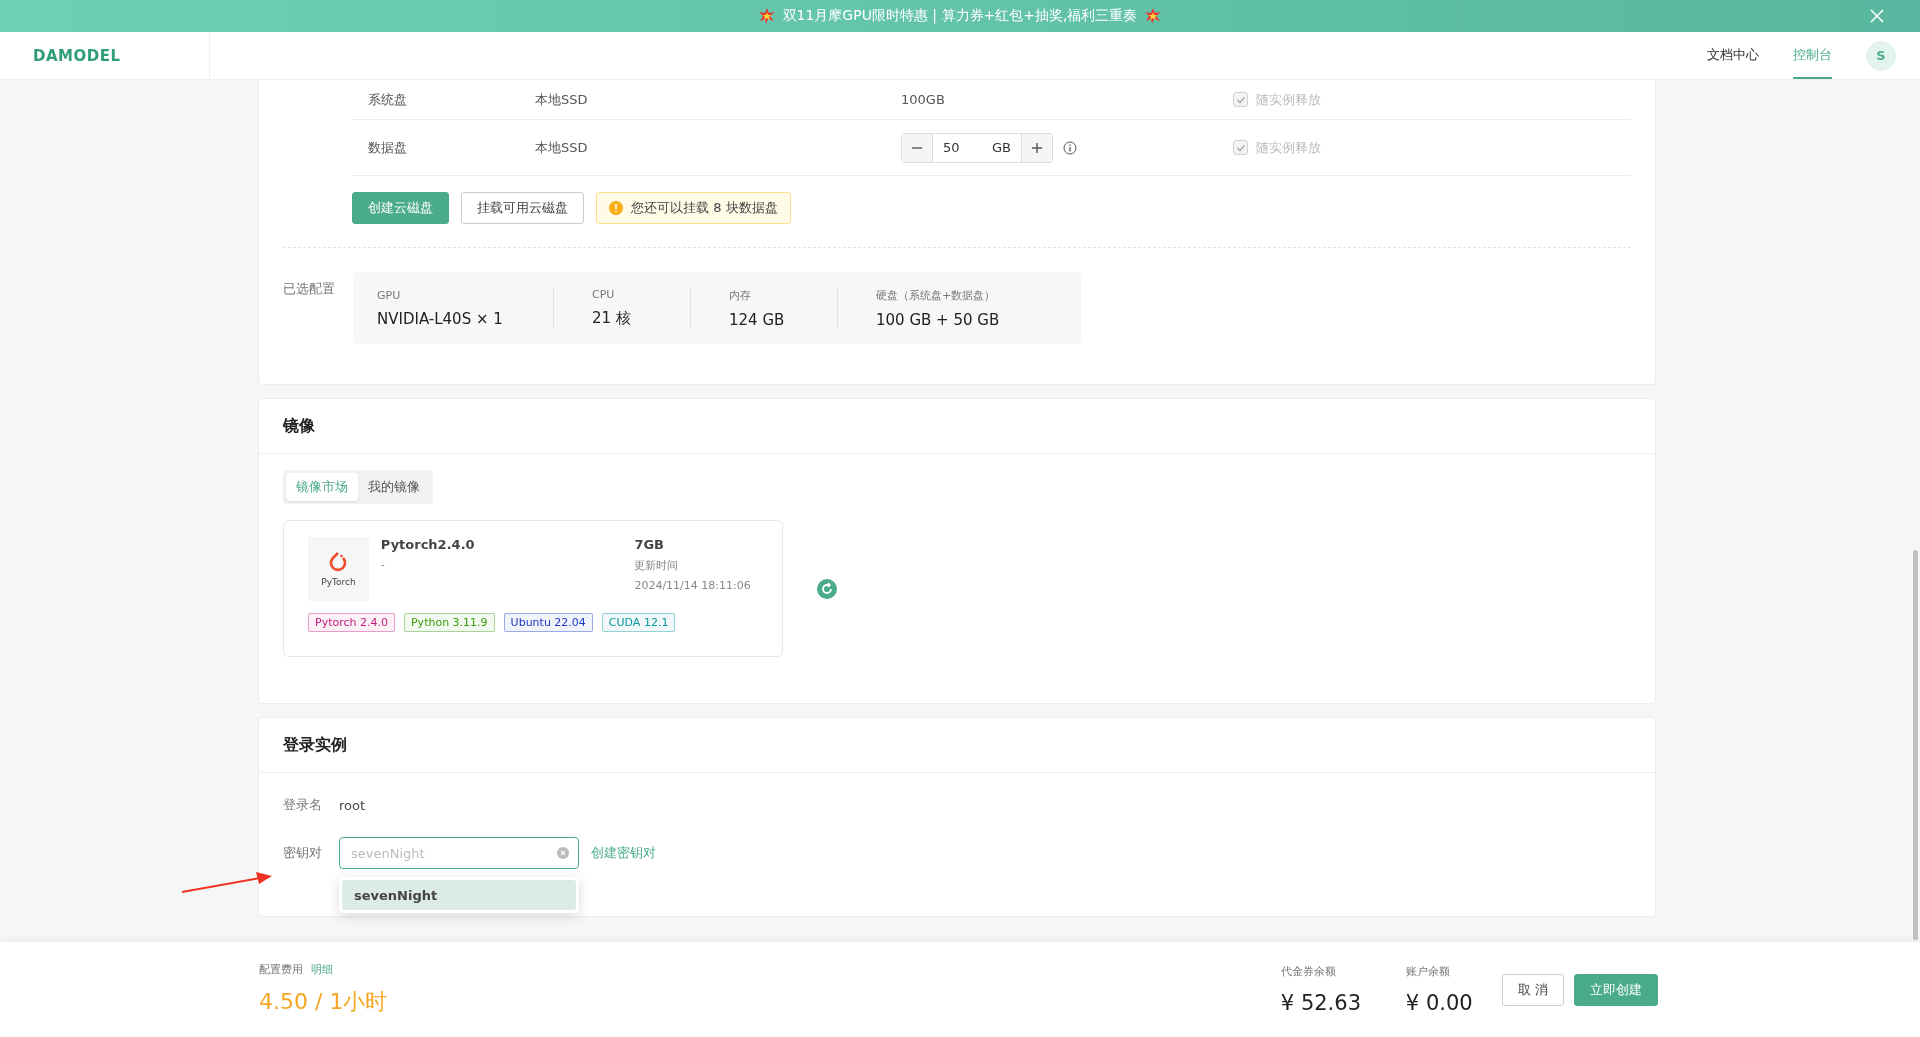 Image resolution: width=1920 pixels, height=1037 pixels. What do you see at coordinates (388, 147) in the screenshot?
I see `disk-name: 数据盘` at bounding box center [388, 147].